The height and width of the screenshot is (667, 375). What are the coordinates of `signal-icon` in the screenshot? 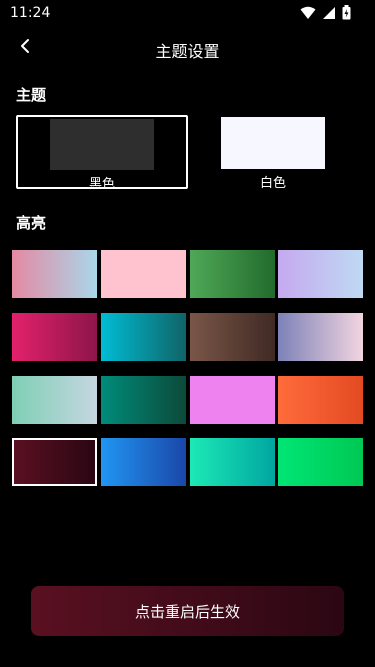 It's located at (329, 14).